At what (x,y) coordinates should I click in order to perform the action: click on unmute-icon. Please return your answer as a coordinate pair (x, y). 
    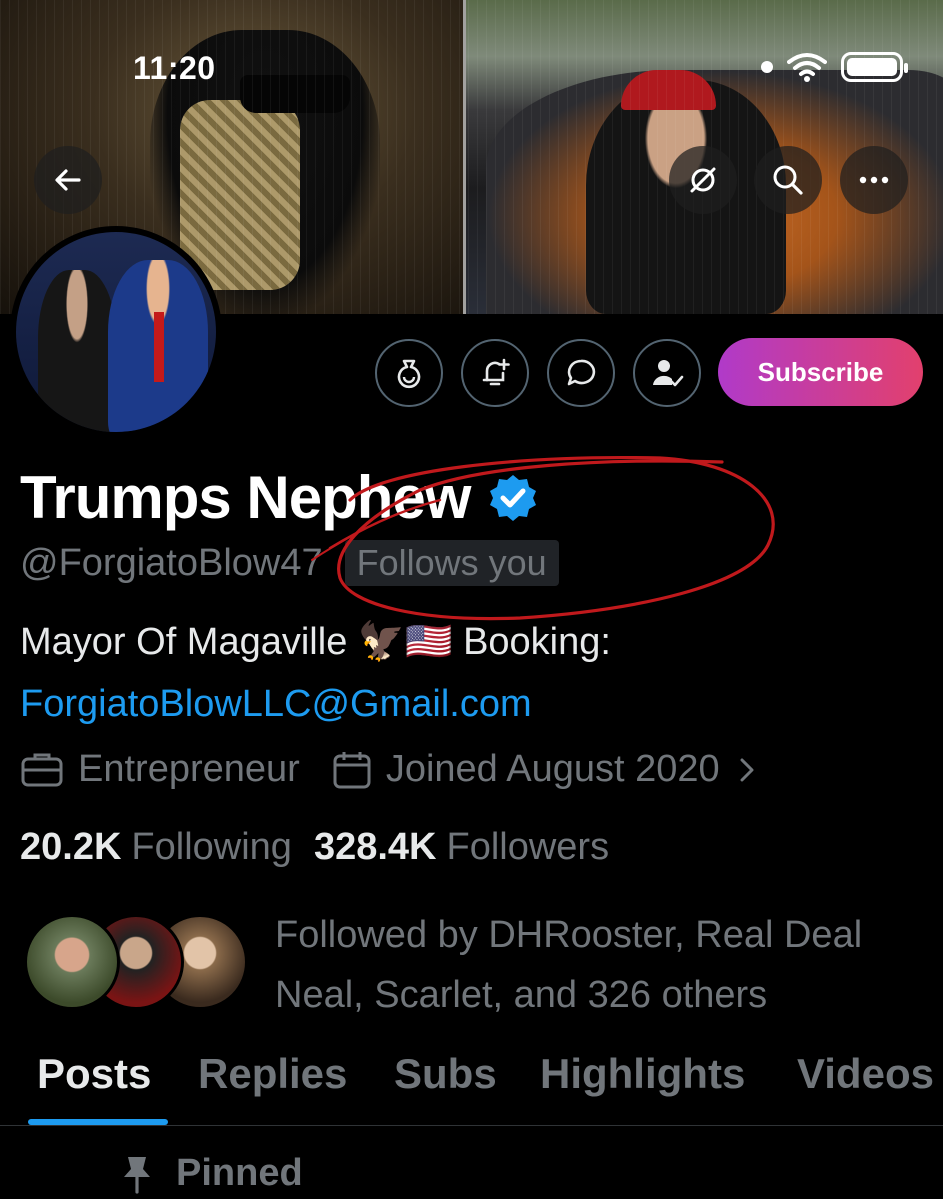
    Looking at the image, I should click on (703, 180).